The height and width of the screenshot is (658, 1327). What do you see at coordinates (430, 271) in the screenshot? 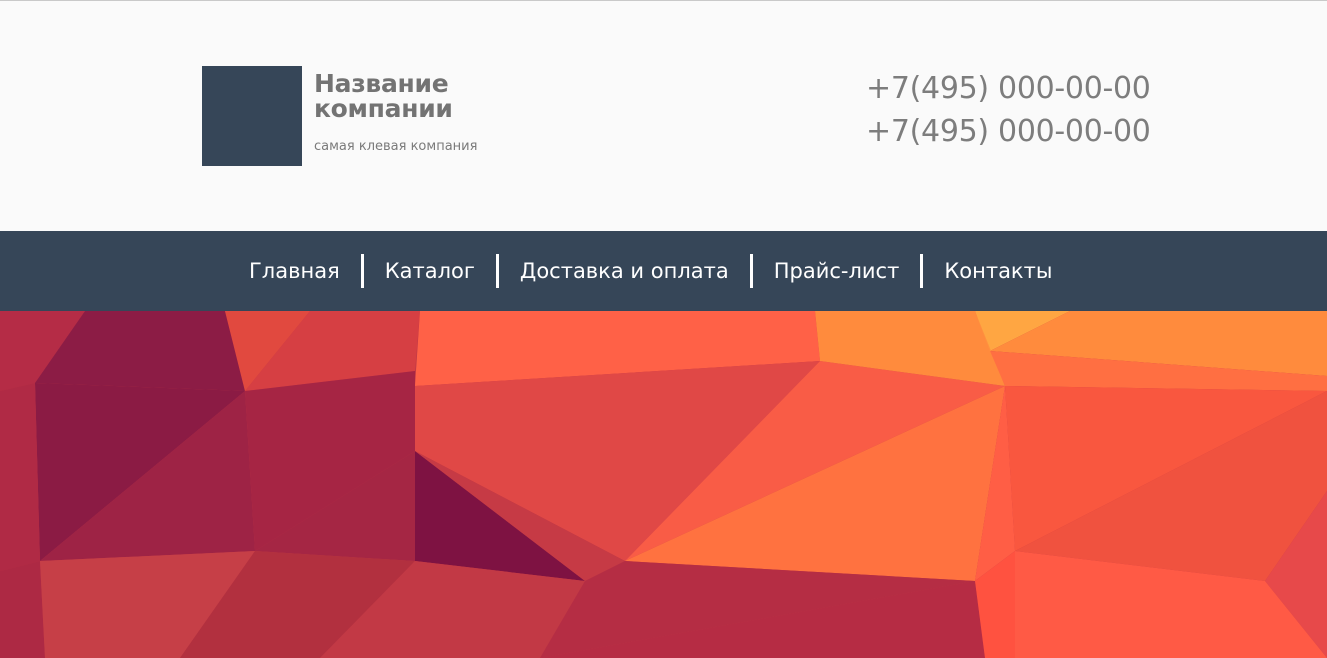
I see `nav-item-catalog: Каталог` at bounding box center [430, 271].